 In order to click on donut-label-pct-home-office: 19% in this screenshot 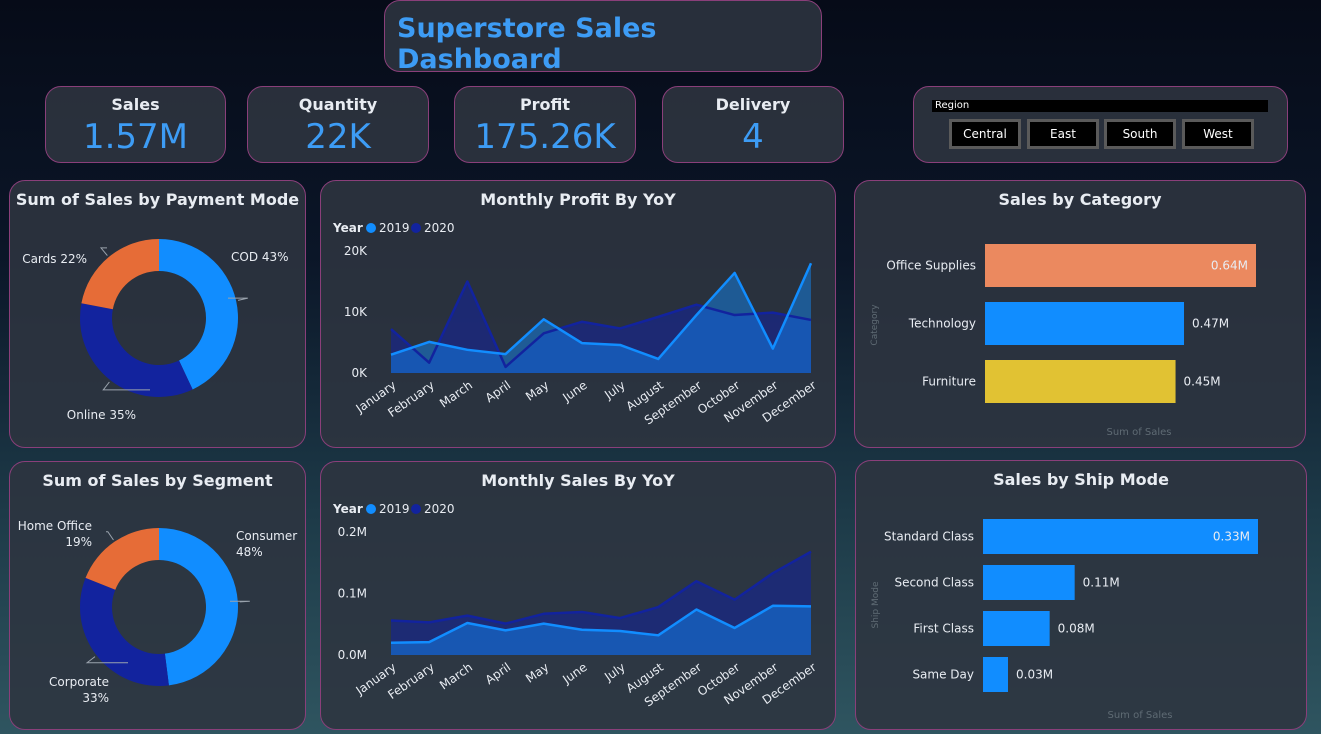, I will do `click(78, 542)`.